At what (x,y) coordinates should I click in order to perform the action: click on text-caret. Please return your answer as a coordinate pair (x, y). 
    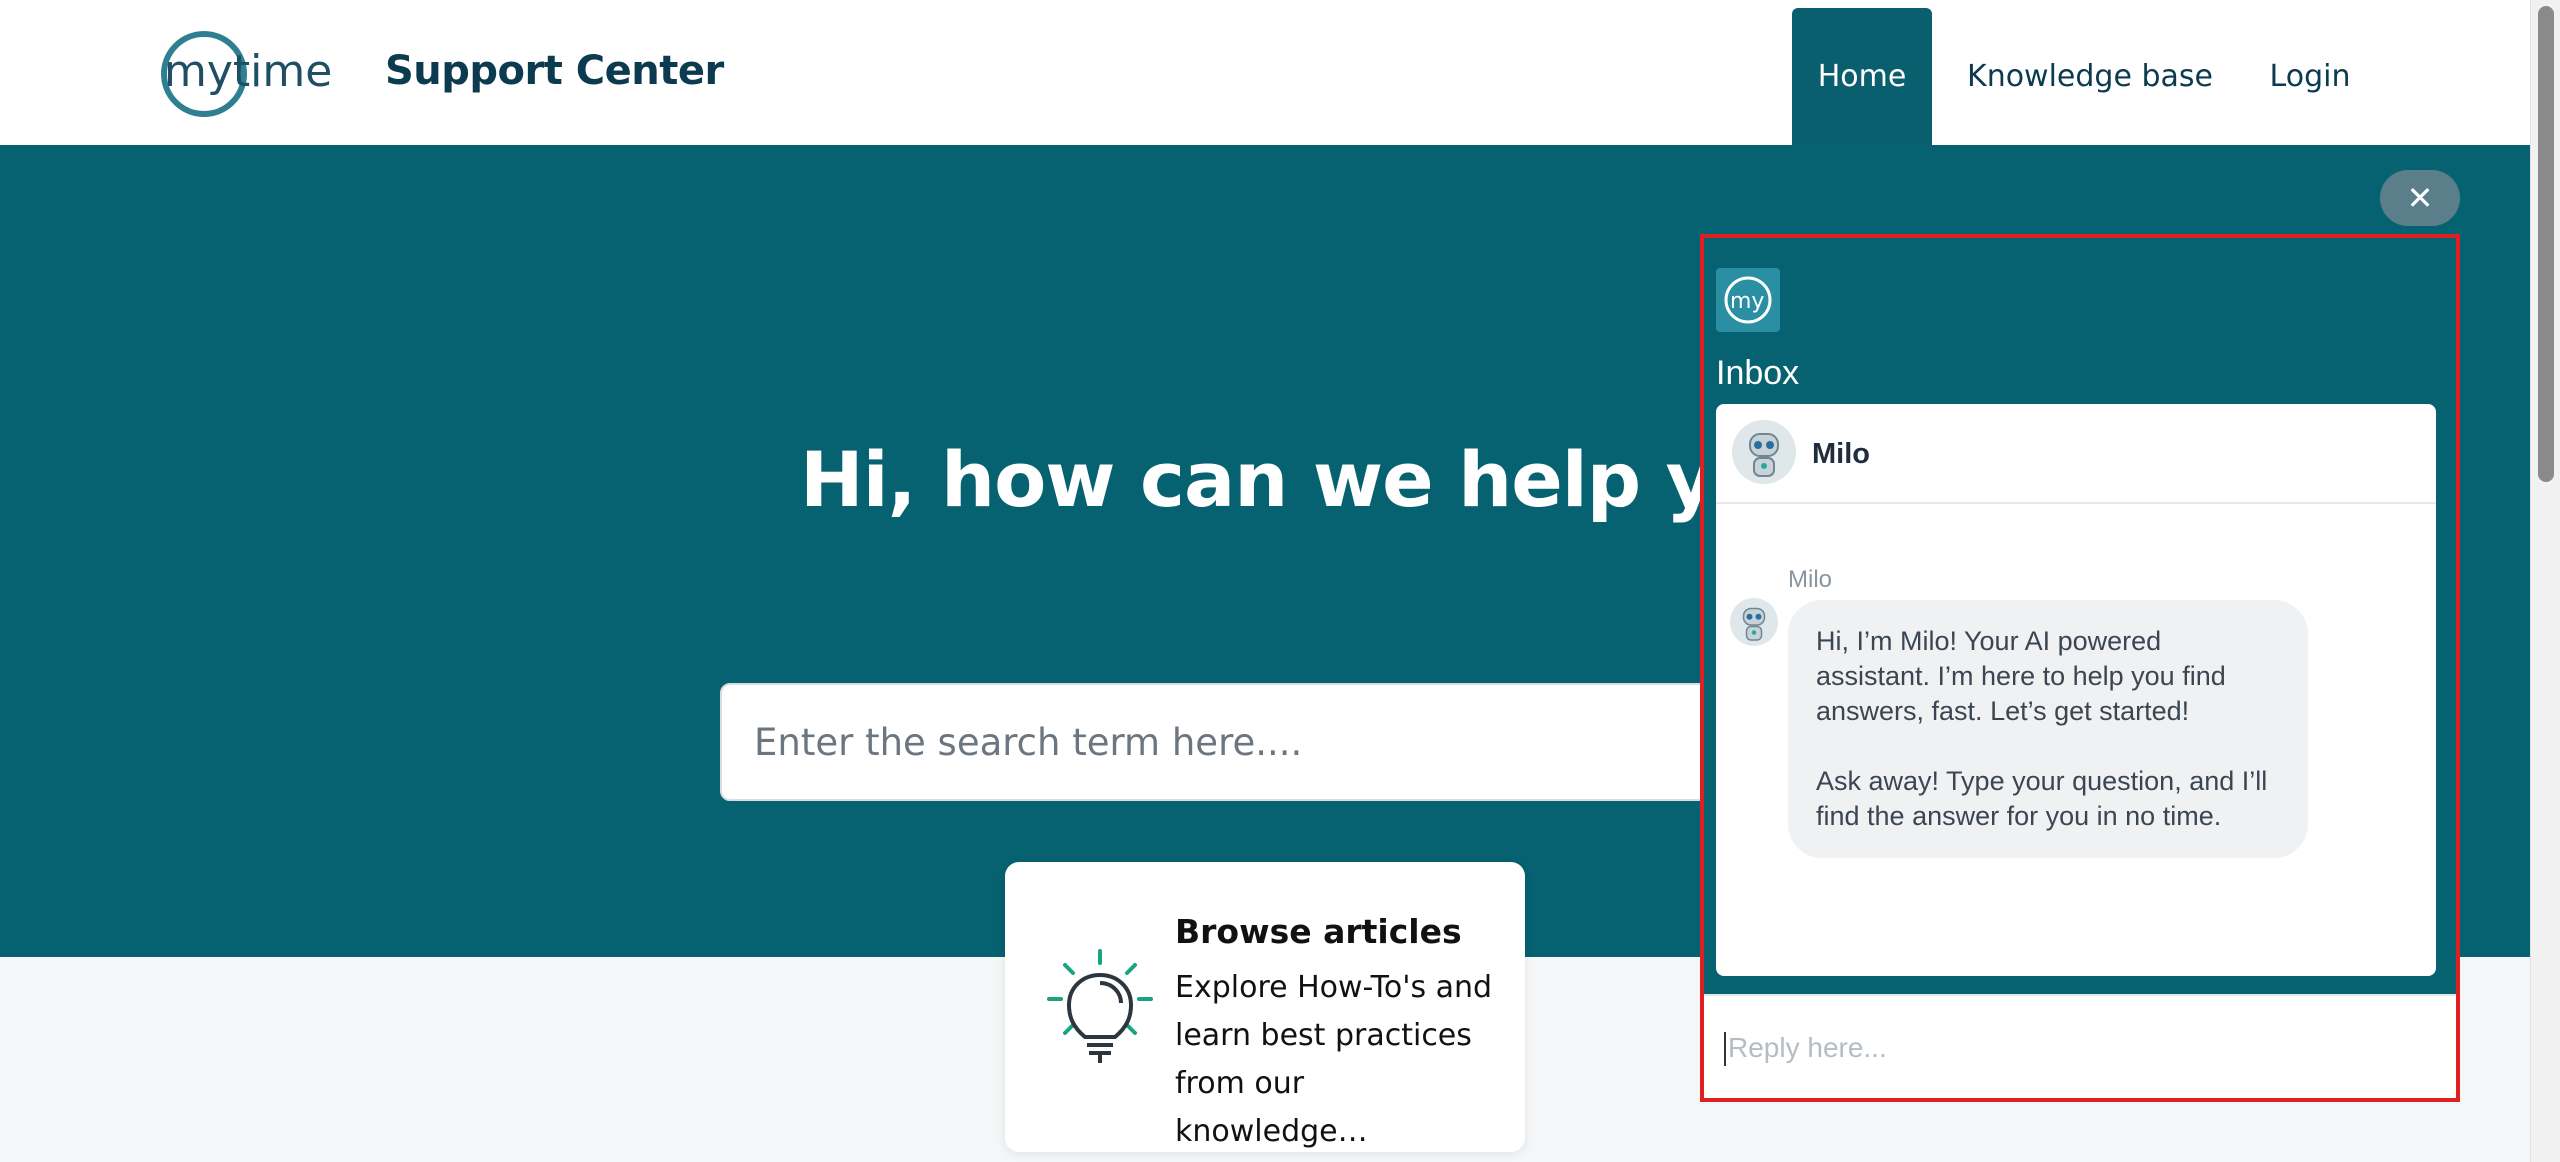
    Looking at the image, I should click on (1725, 1049).